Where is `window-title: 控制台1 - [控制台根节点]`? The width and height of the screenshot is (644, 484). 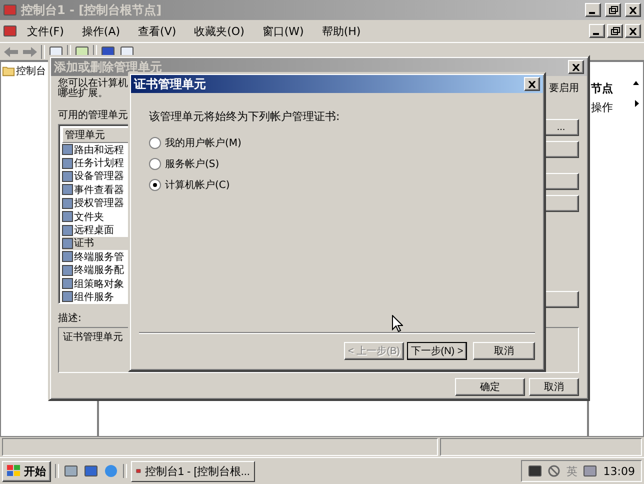 window-title: 控制台1 - [控制台根节点] is located at coordinates (92, 10).